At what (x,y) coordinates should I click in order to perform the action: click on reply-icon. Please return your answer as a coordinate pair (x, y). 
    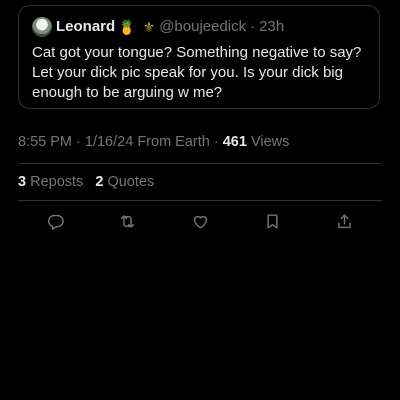
    Looking at the image, I should click on (55, 222).